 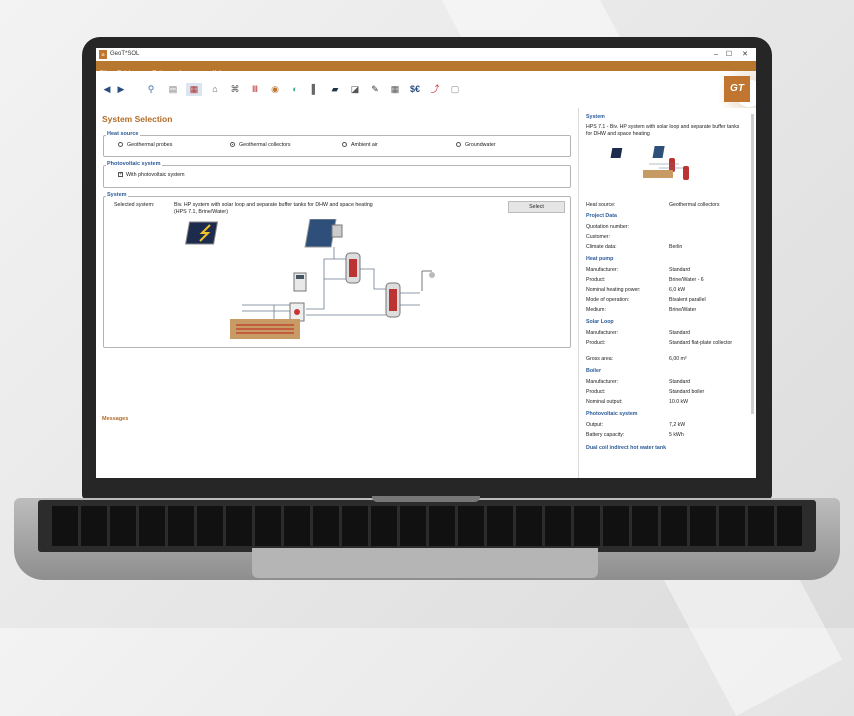 I want to click on radio-label: Ambient air, so click(x=364, y=145).